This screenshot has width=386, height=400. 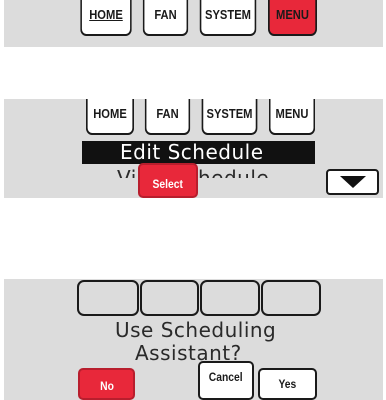 I want to click on cancel-button-label: Cancel, so click(x=226, y=377).